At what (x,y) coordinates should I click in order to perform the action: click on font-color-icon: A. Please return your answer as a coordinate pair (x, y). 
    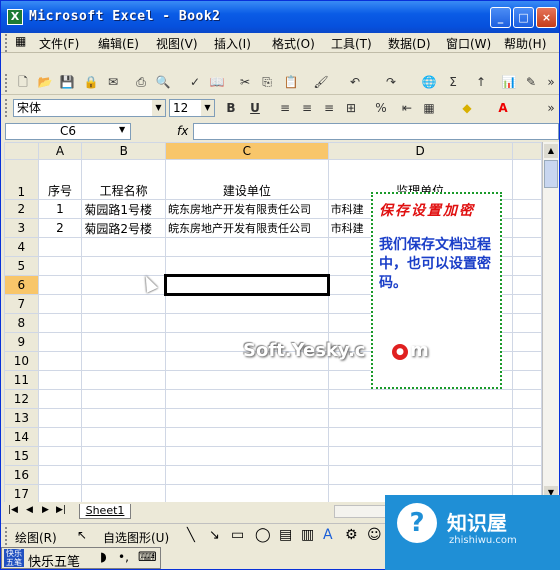
    Looking at the image, I should click on (503, 108).